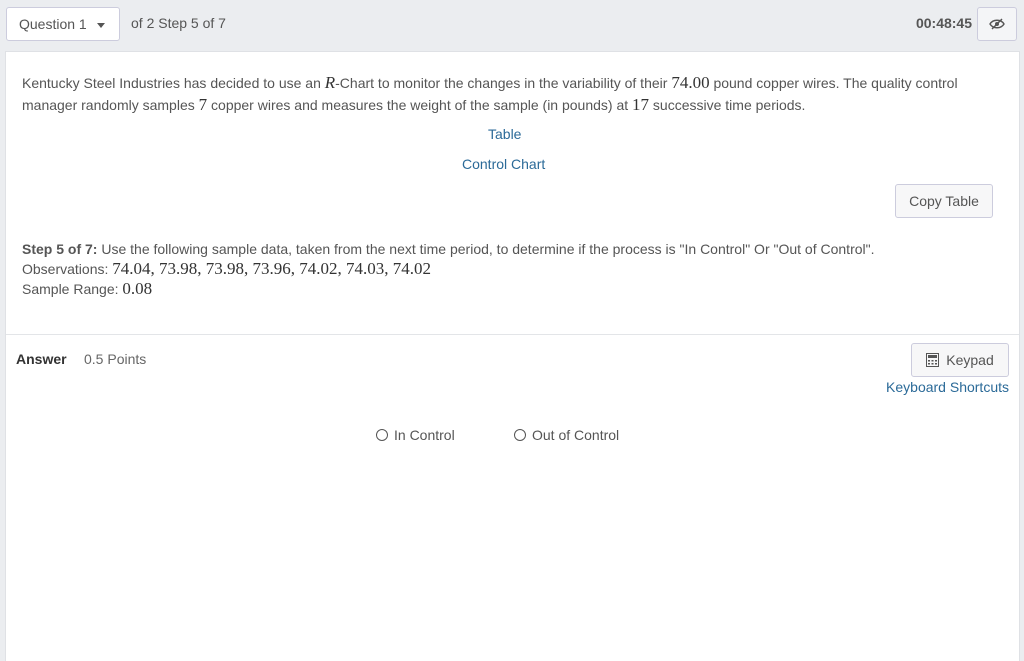  I want to click on divider, so click(512, 334).